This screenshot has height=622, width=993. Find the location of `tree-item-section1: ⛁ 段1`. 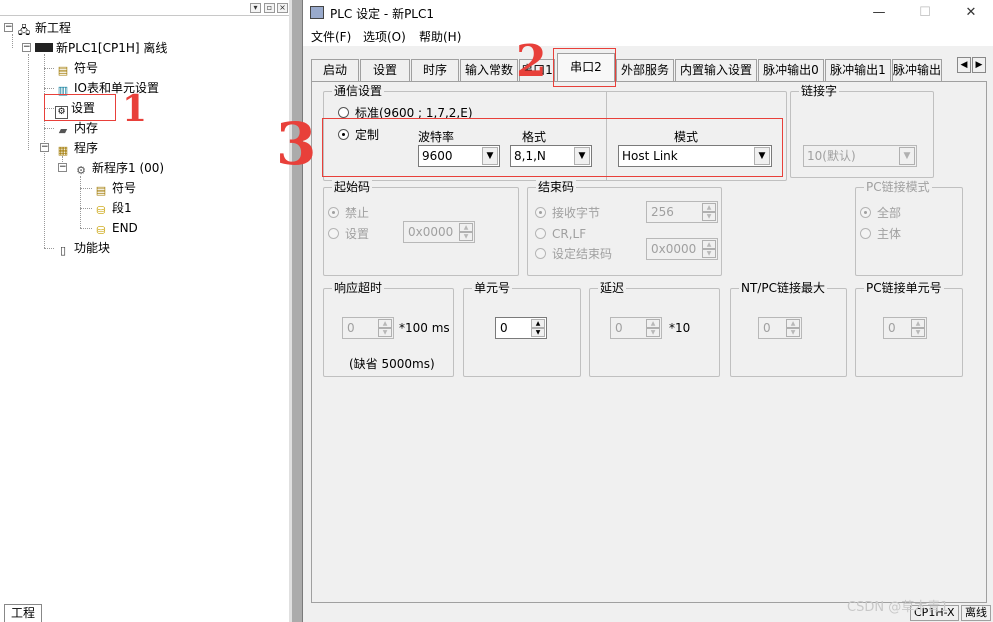

tree-item-section1: ⛁ 段1 is located at coordinates (112, 208).